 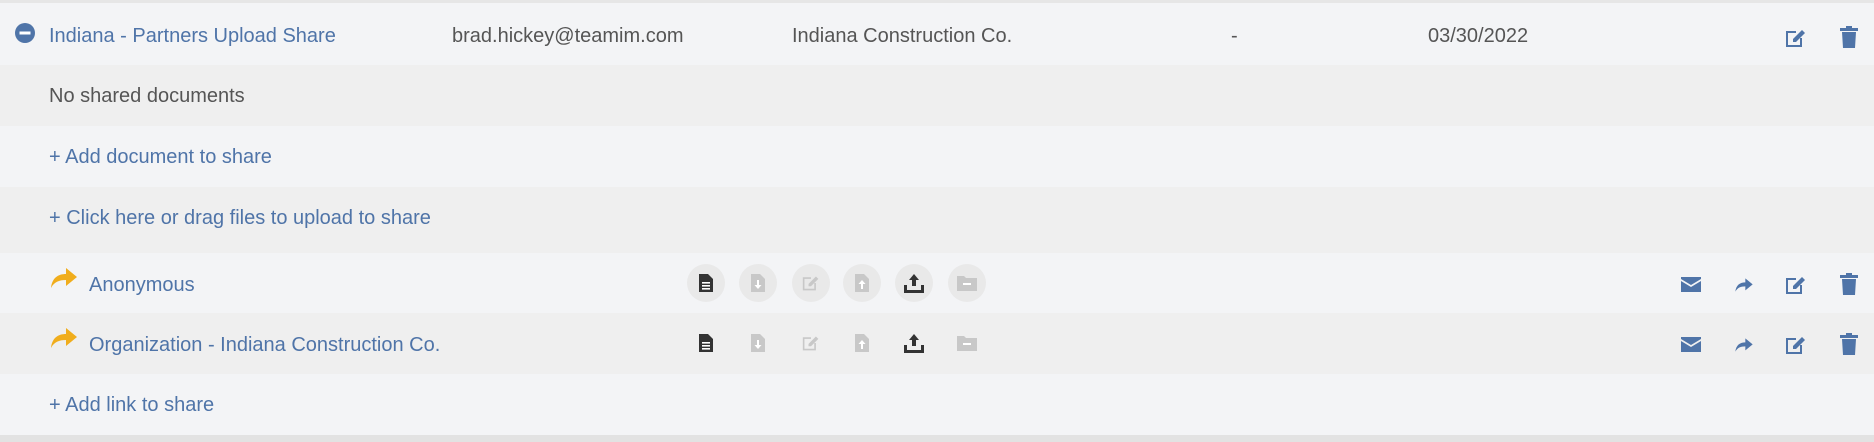 What do you see at coordinates (937, 95) in the screenshot?
I see `empty-documents-row: No shared documents` at bounding box center [937, 95].